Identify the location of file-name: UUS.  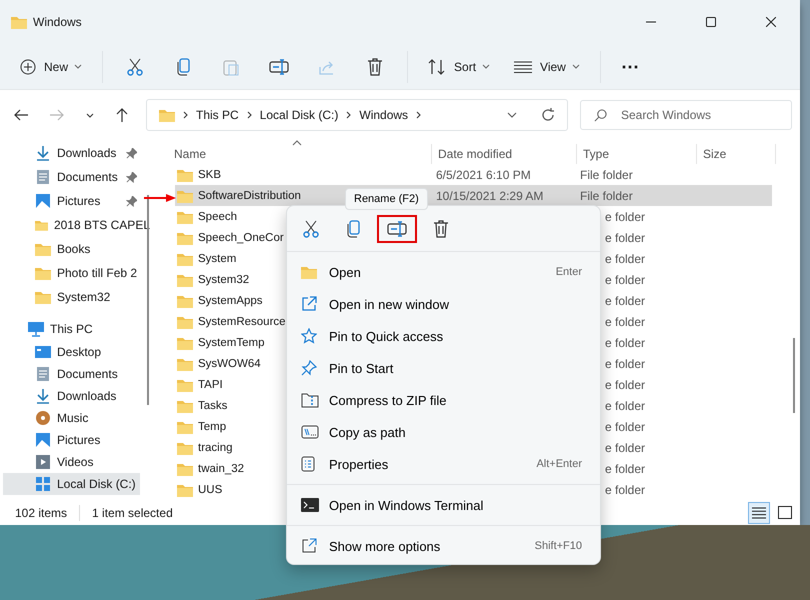
(210, 490).